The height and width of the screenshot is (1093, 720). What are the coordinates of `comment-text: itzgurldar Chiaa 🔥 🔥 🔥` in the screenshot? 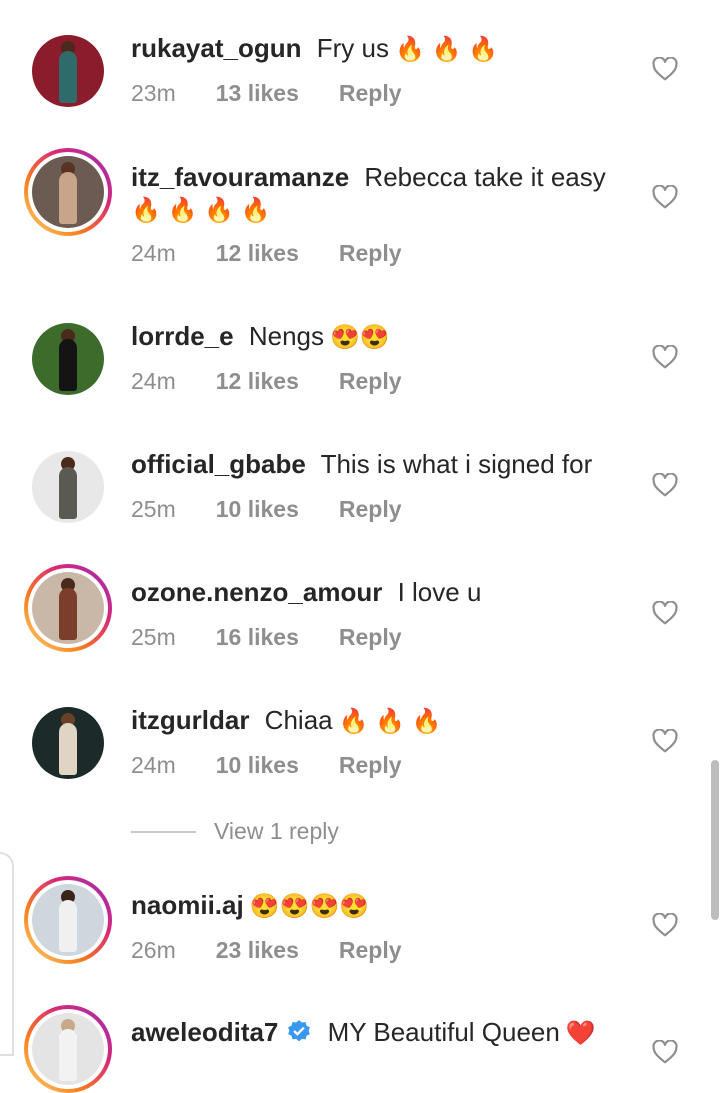 It's located at (286, 721).